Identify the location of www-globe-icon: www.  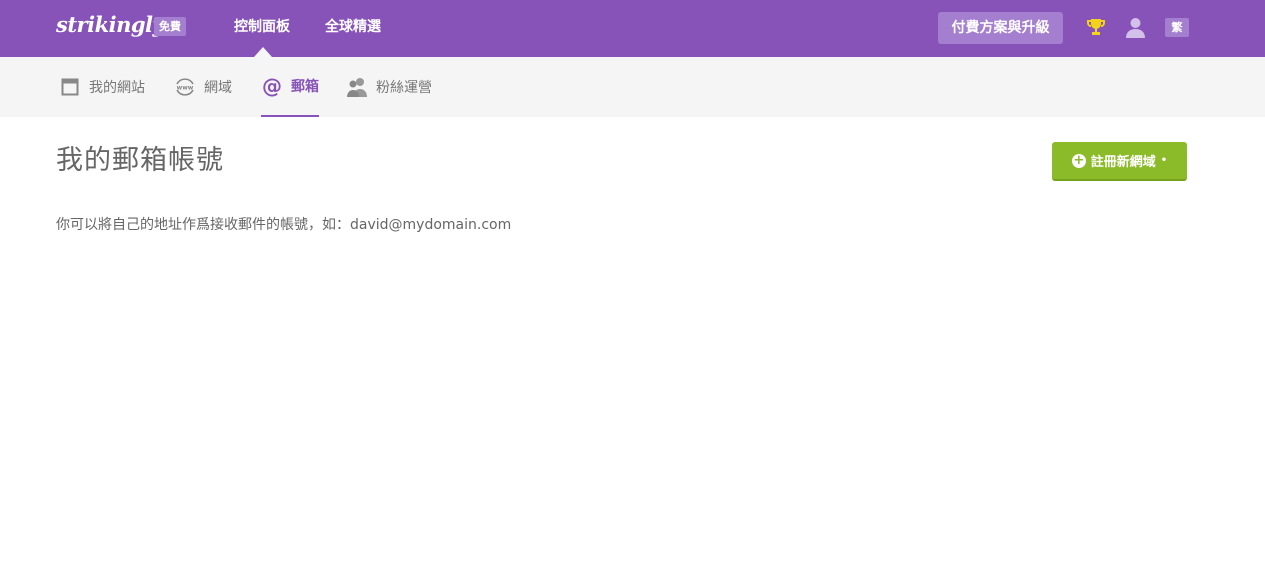
(185, 87).